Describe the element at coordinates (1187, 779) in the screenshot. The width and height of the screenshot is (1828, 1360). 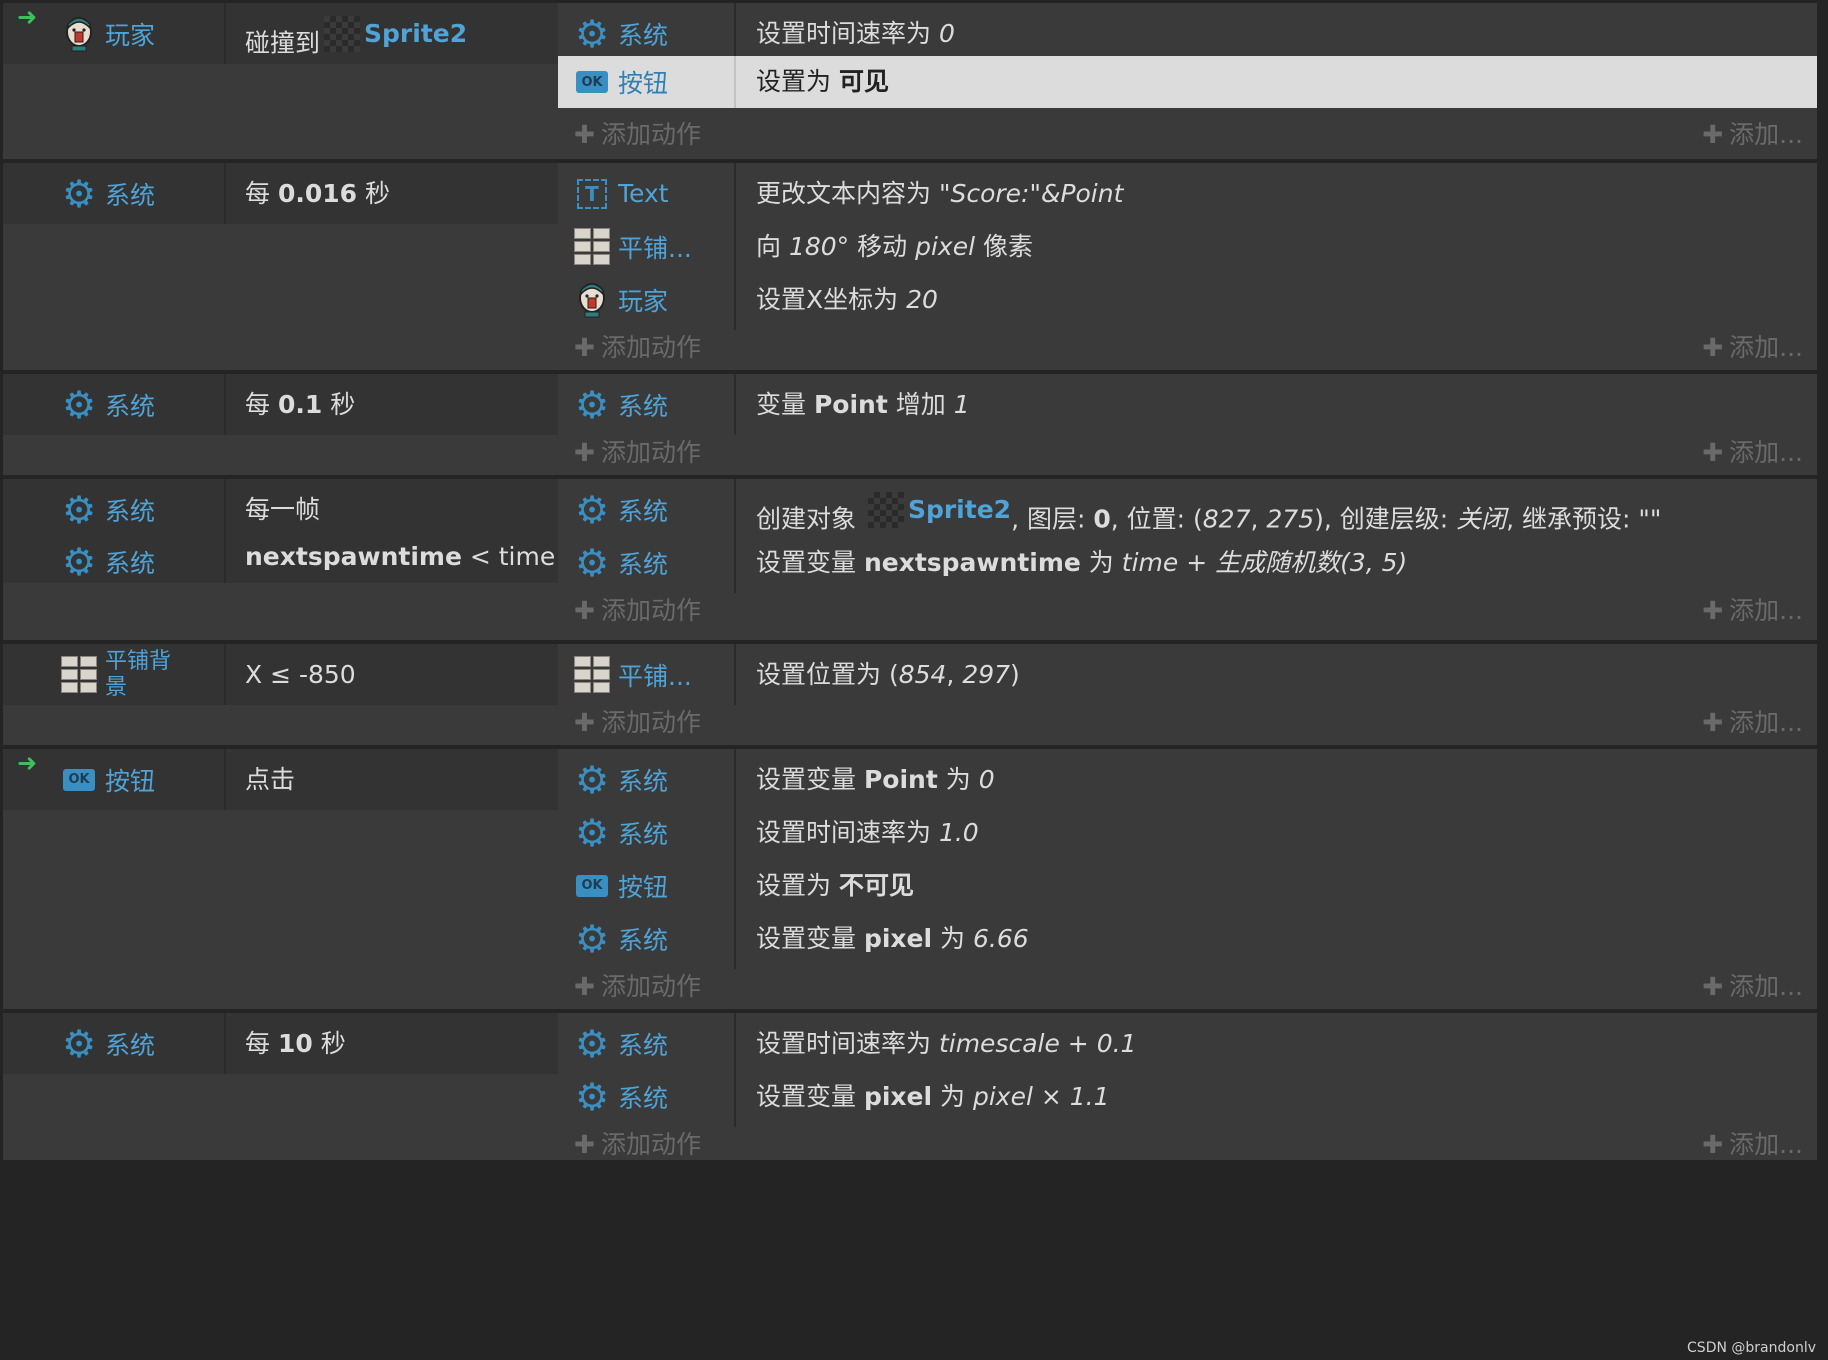
I see `action-row: ⚙ 系统 设置变量 Point 为 0` at that location.